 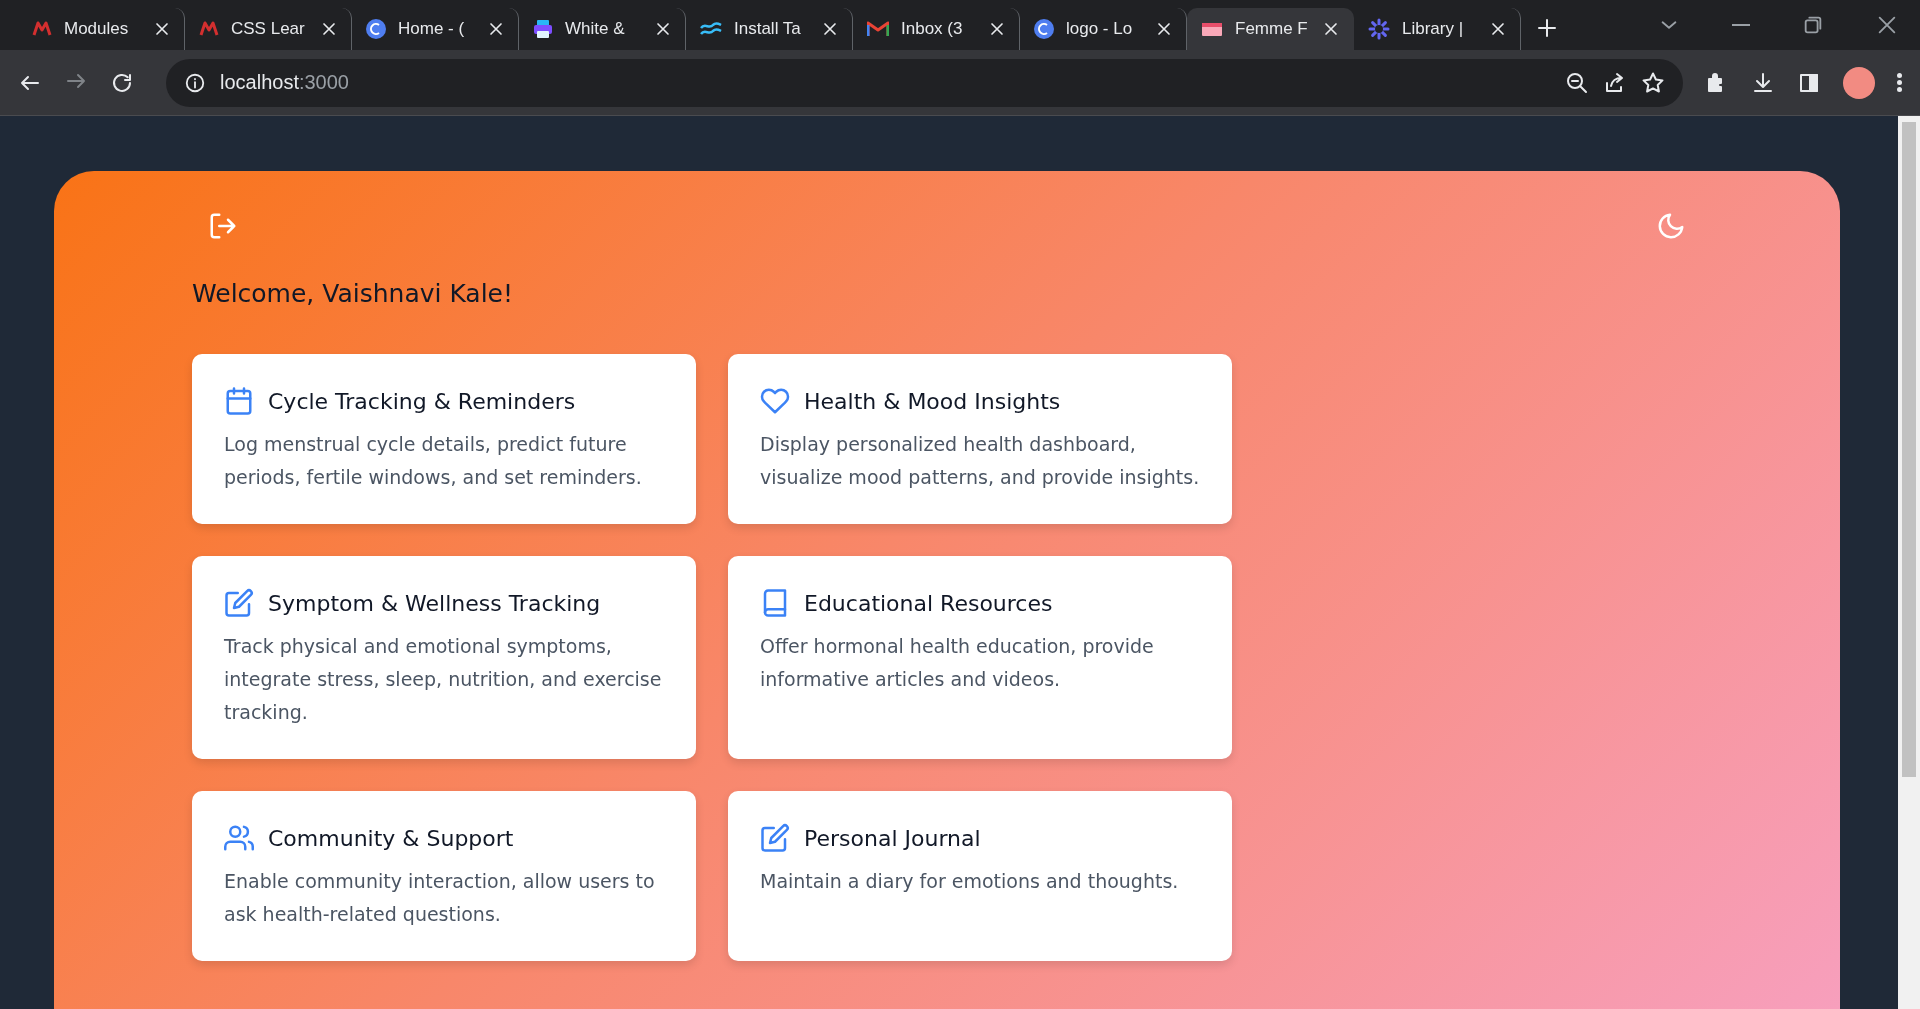 What do you see at coordinates (1763, 82) in the screenshot?
I see `download-icon` at bounding box center [1763, 82].